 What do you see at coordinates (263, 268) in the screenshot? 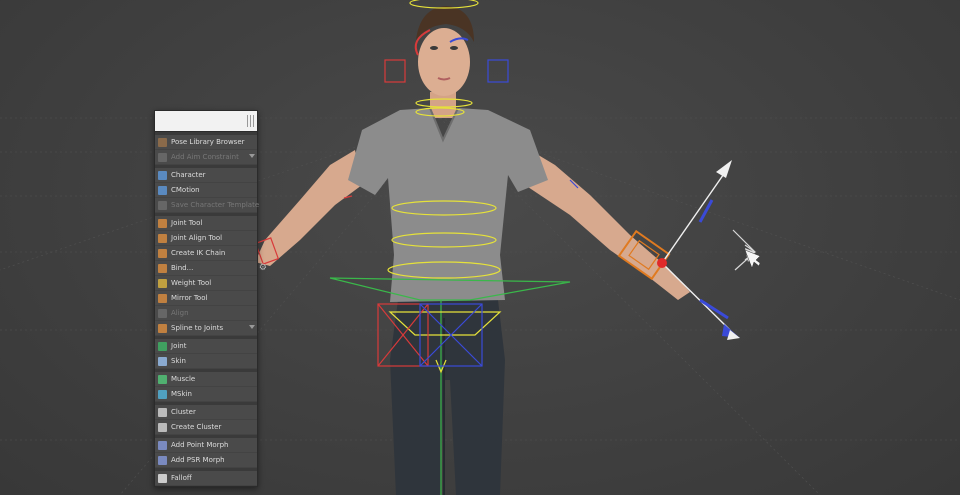
I see `gear-icon: ⚙` at bounding box center [263, 268].